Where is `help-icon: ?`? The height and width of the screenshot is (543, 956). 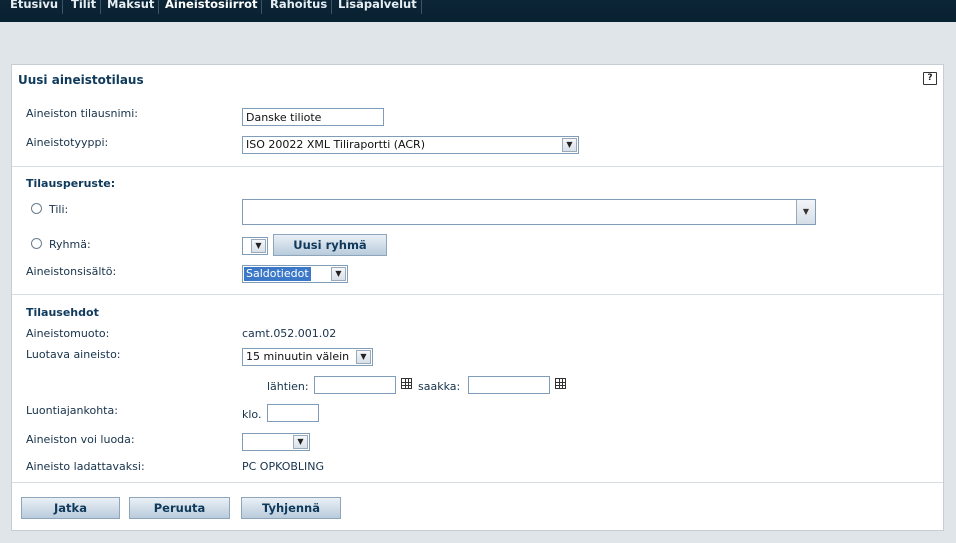 help-icon: ? is located at coordinates (930, 78).